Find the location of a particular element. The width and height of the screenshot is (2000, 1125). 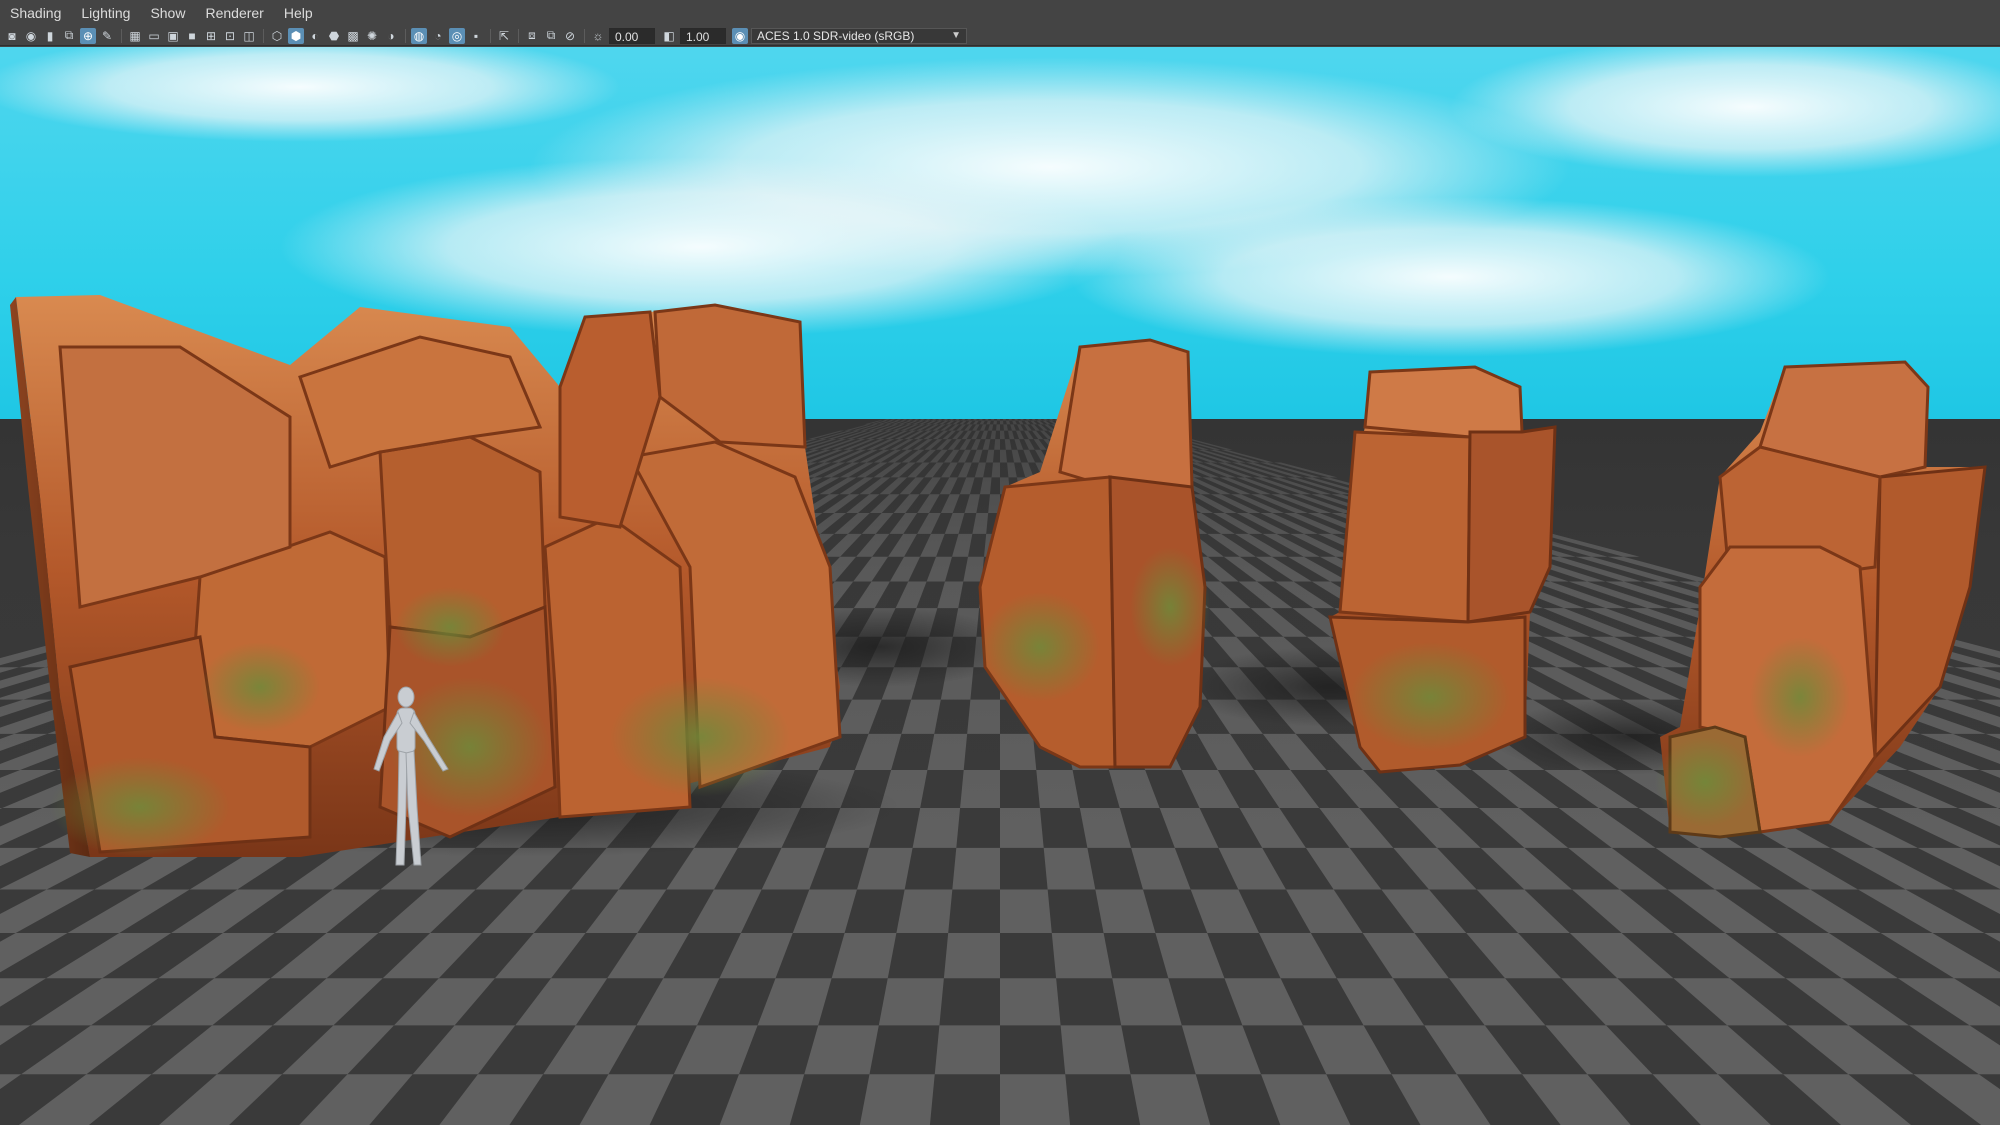

select-camera-icon: ◙ is located at coordinates (12, 36).